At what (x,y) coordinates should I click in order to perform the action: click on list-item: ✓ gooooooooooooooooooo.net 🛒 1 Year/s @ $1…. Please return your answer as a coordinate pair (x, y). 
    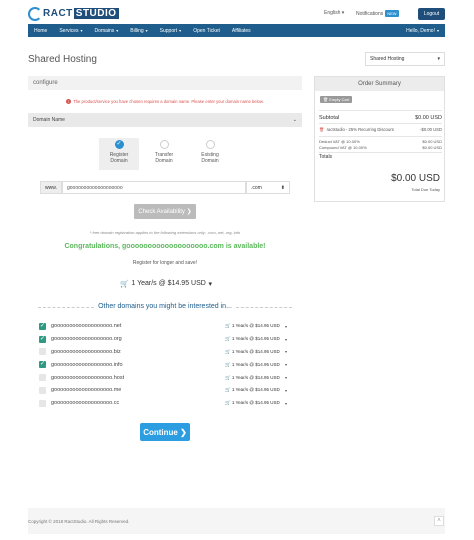
    Looking at the image, I should click on (163, 326).